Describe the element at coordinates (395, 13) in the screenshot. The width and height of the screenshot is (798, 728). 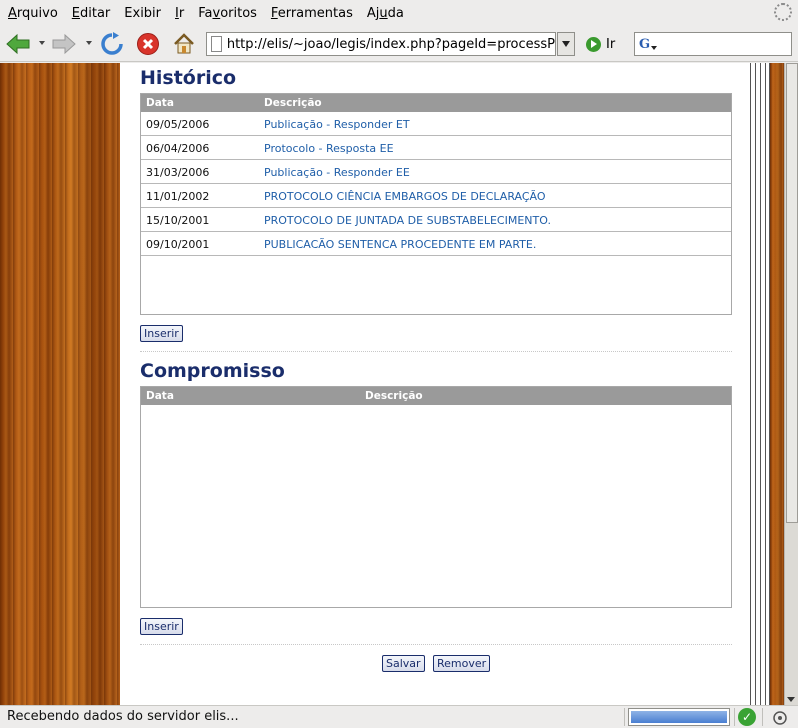
I see `menu-ajuda-label: da` at that location.